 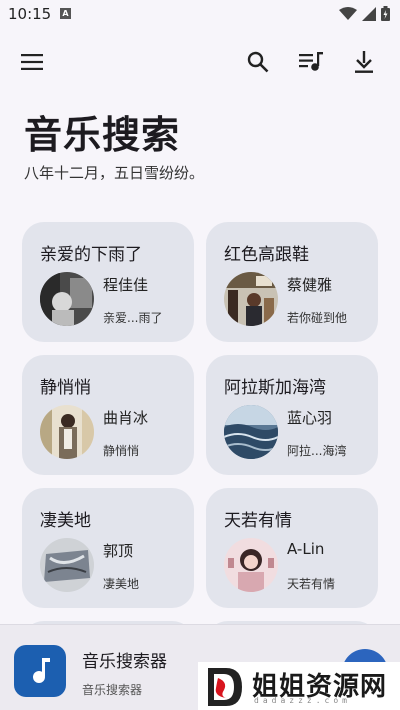 What do you see at coordinates (385, 13) in the screenshot?
I see `battery-icon` at bounding box center [385, 13].